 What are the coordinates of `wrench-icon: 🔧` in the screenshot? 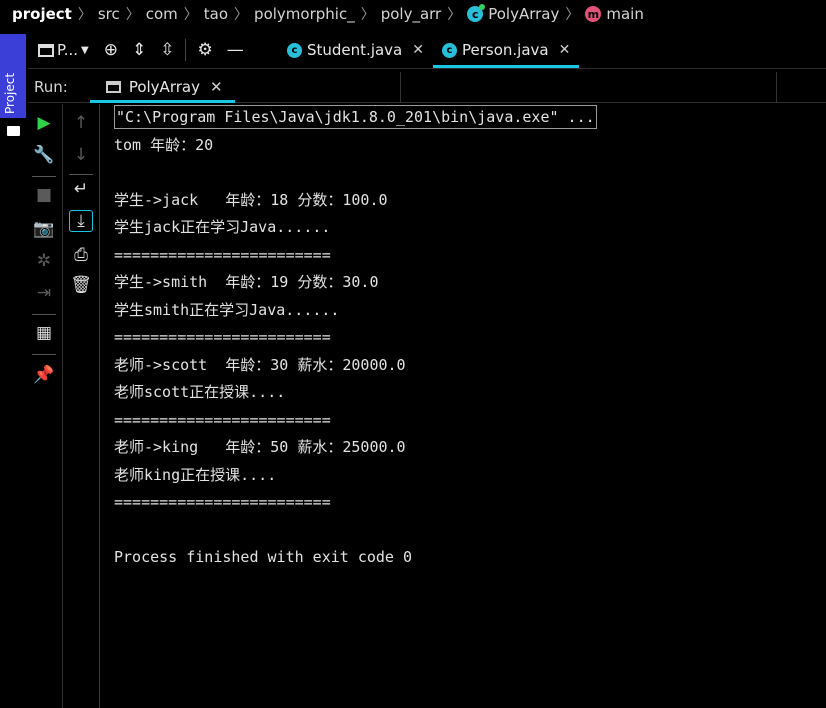 It's located at (44, 155).